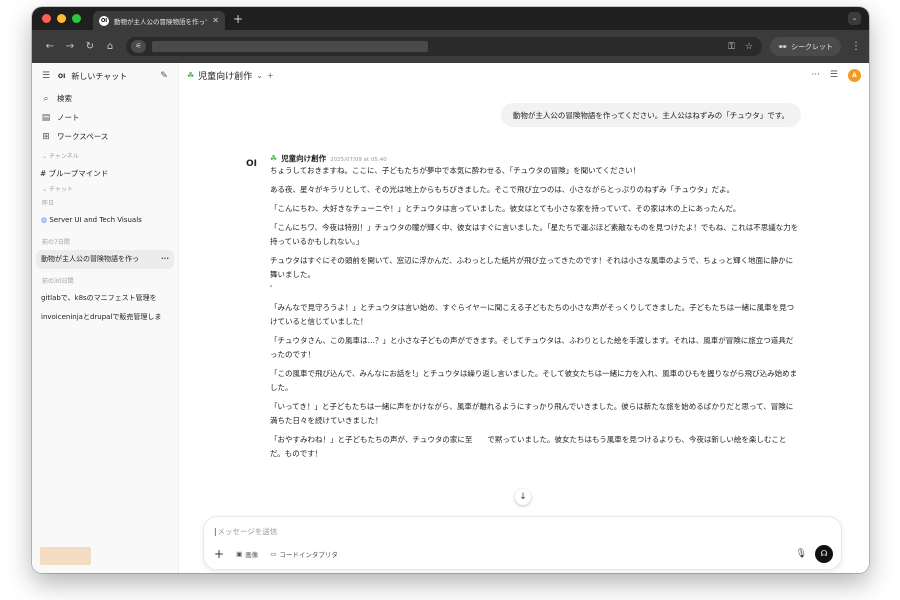  I want to click on code-interpreter-button: ▭ コードインタプリタ, so click(304, 554).